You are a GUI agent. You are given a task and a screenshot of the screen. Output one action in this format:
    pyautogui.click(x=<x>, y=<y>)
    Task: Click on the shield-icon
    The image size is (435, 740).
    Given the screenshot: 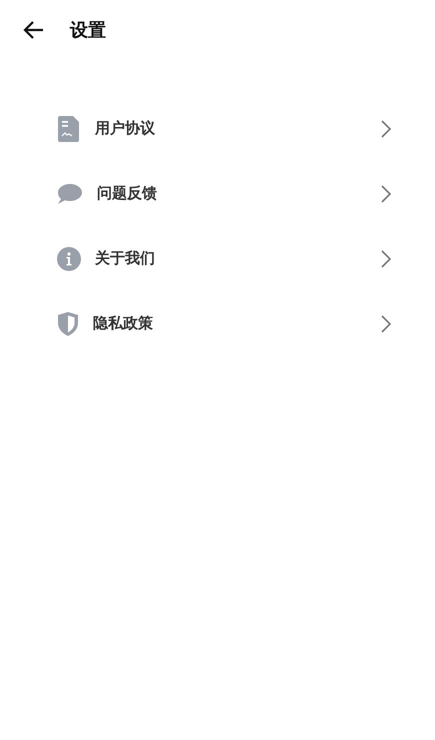 What is the action you would take?
    pyautogui.click(x=68, y=323)
    